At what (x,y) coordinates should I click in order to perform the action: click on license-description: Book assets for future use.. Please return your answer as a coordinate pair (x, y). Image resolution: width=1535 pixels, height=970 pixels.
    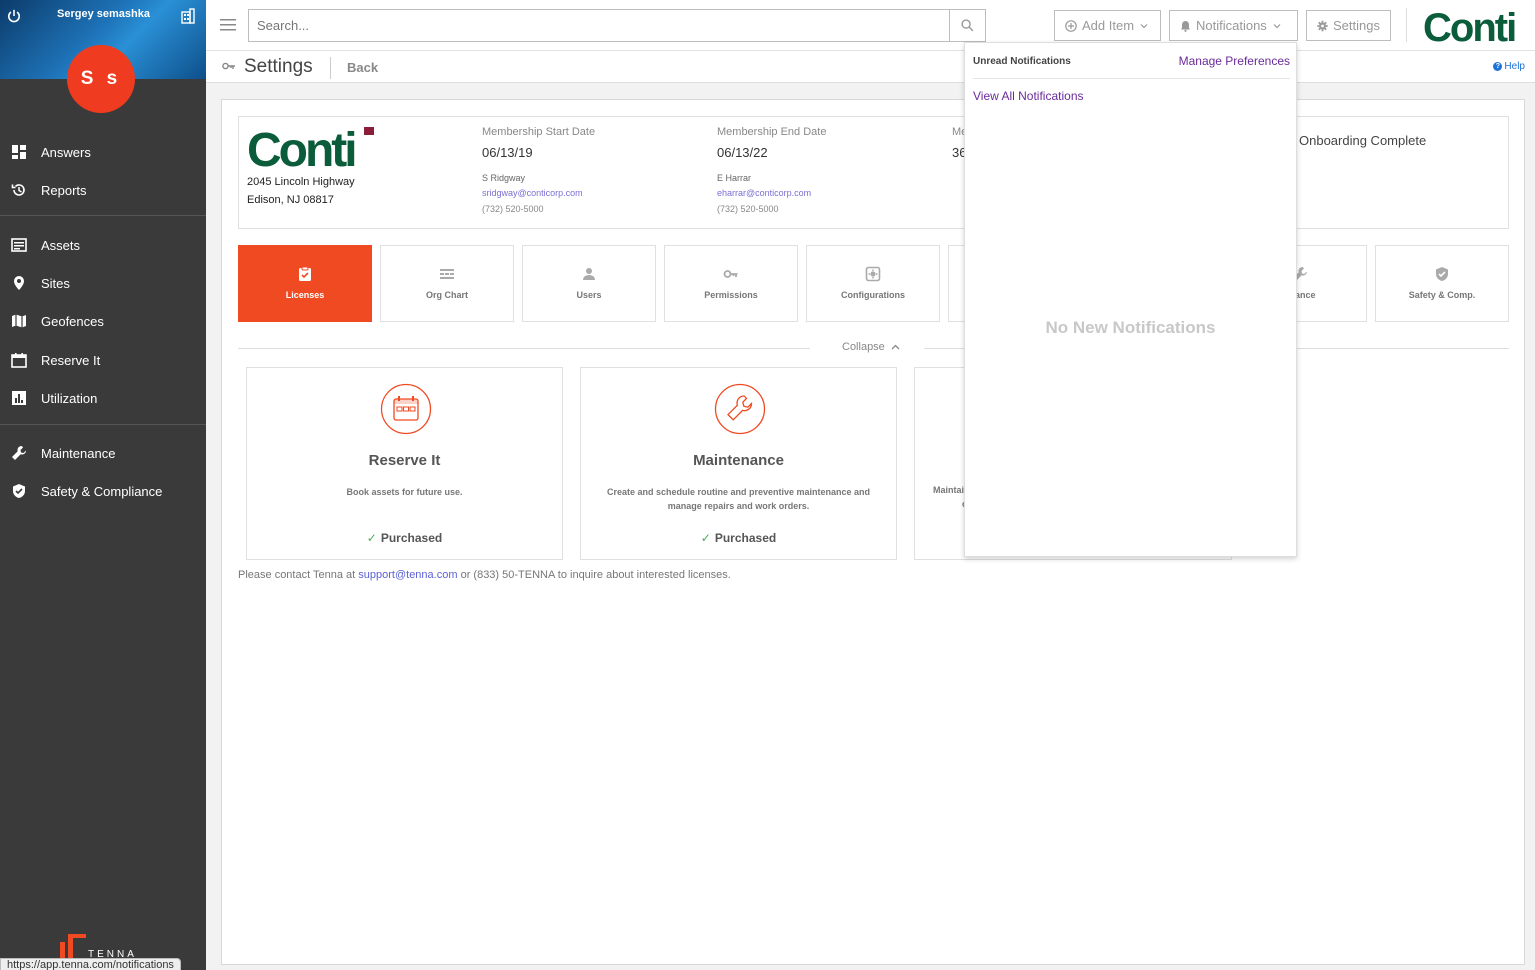
    Looking at the image, I should click on (404, 492).